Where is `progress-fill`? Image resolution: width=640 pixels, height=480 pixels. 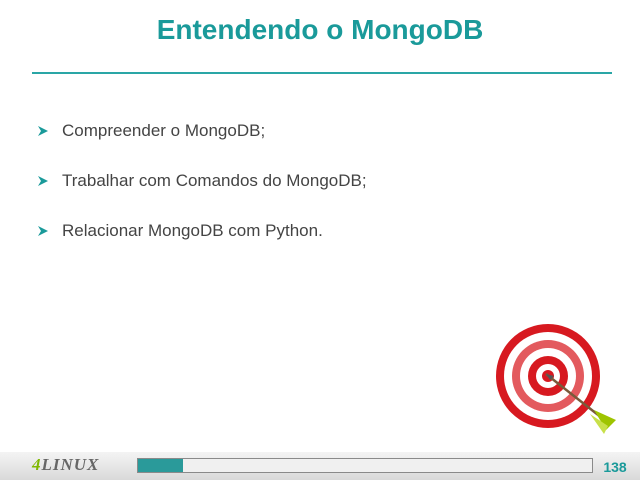 progress-fill is located at coordinates (161, 465).